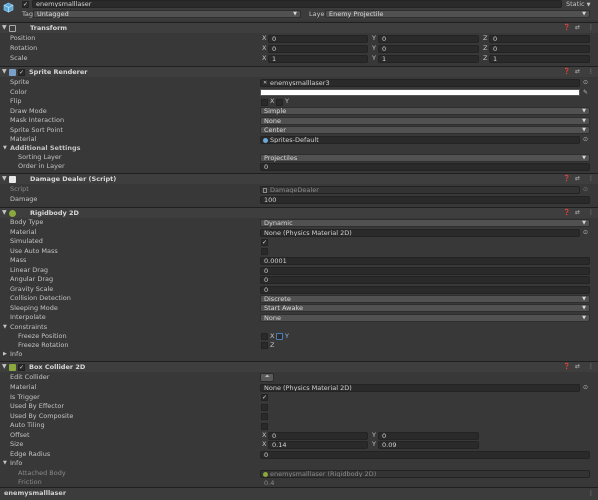  What do you see at coordinates (5, 354) in the screenshot?
I see `foldout-arrow-icon: ▶` at bounding box center [5, 354].